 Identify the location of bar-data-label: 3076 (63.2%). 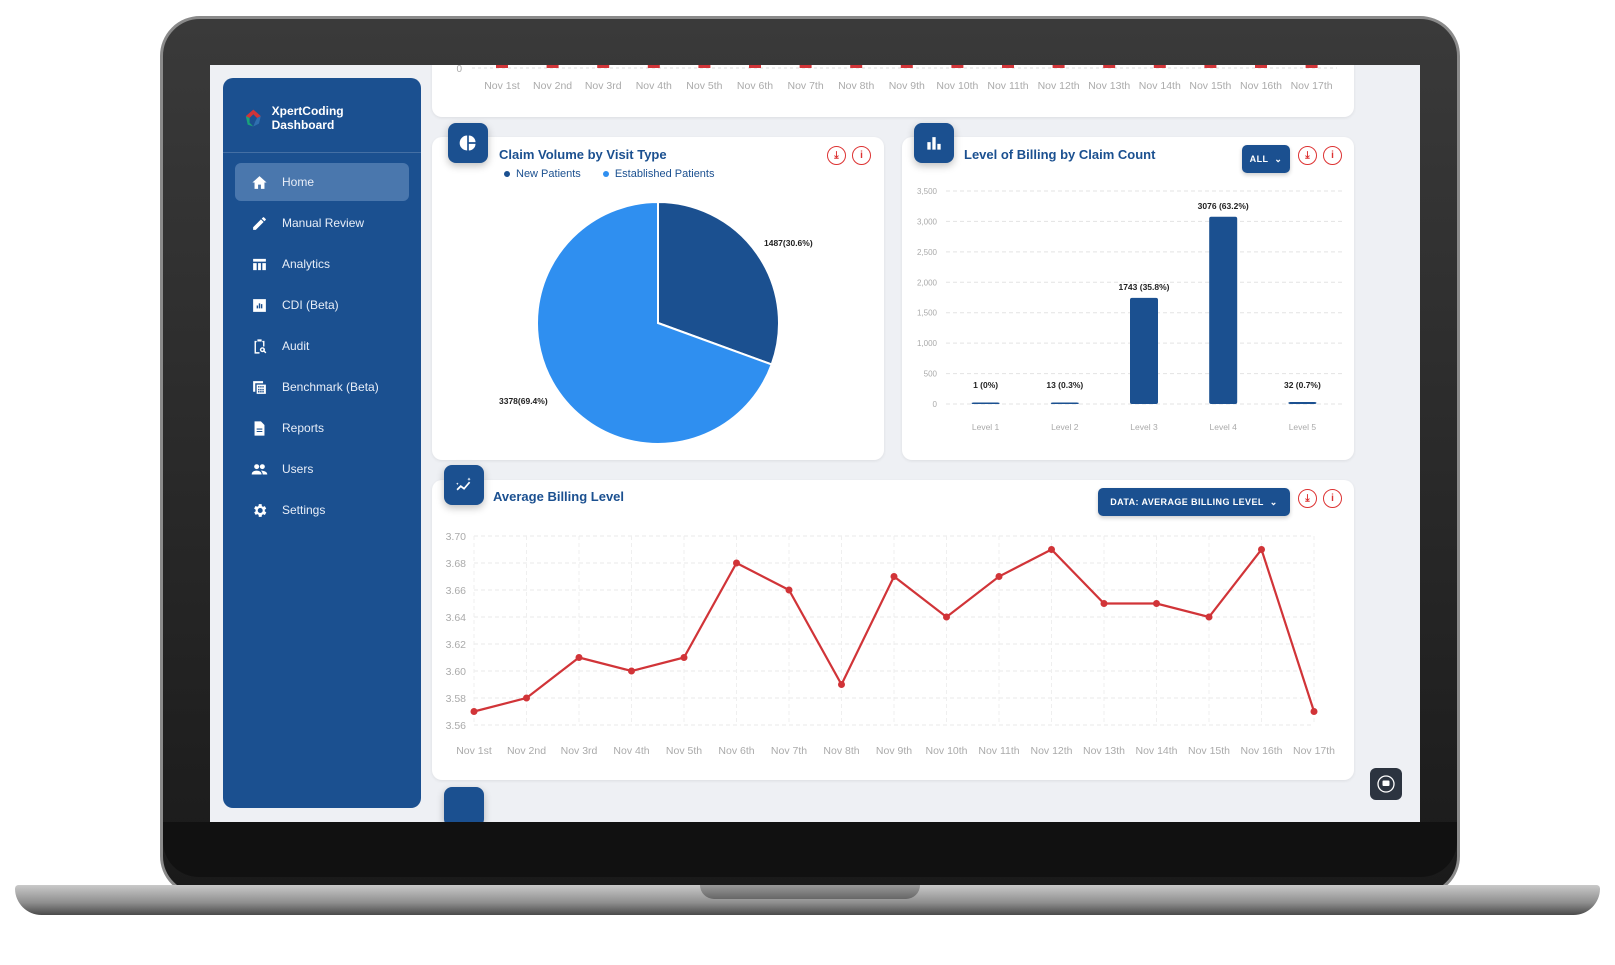
(1223, 206).